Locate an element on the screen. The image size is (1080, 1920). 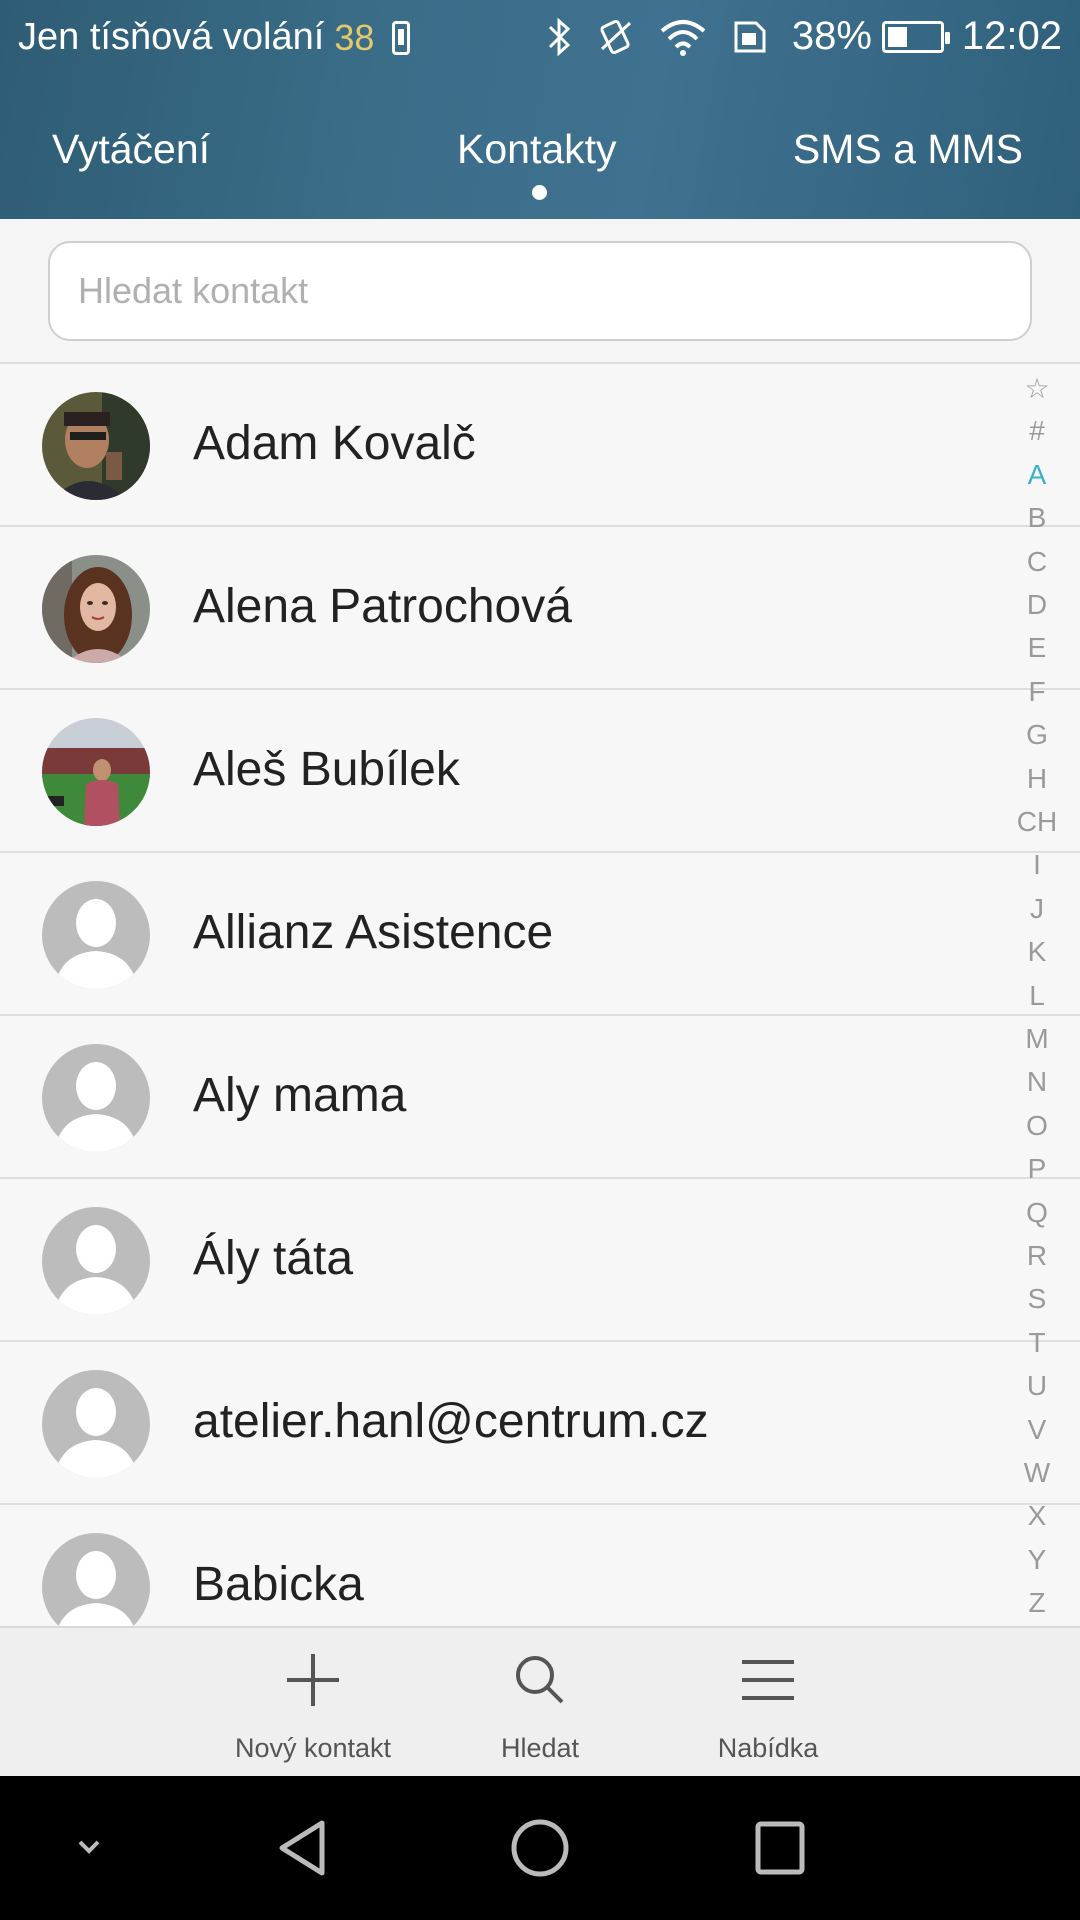
new-contact-label: Nový kontakt is located at coordinates (313, 1748).